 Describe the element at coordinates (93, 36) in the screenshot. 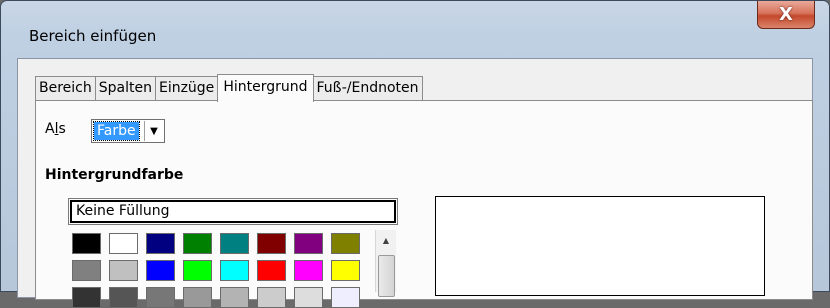

I see `dialog-title: Bereich einfügen` at that location.